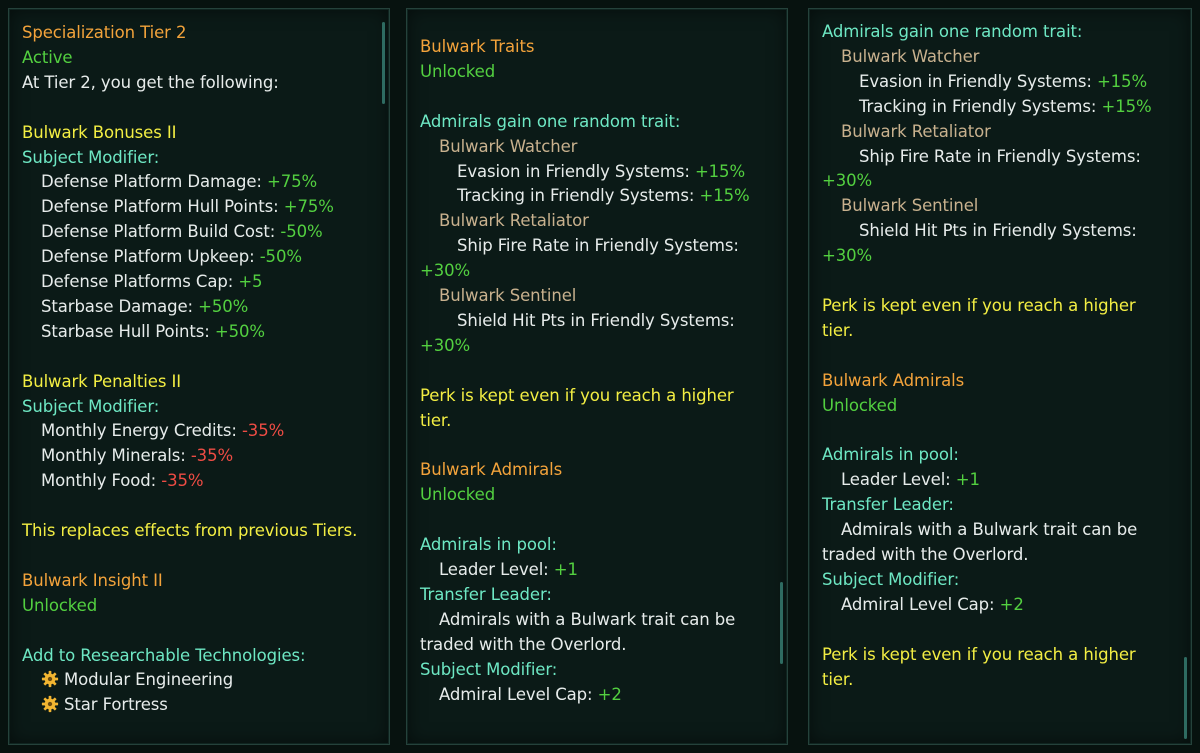 The height and width of the screenshot is (753, 1200). What do you see at coordinates (104, 32) in the screenshot?
I see `tier-title: Specialization Tier 2` at bounding box center [104, 32].